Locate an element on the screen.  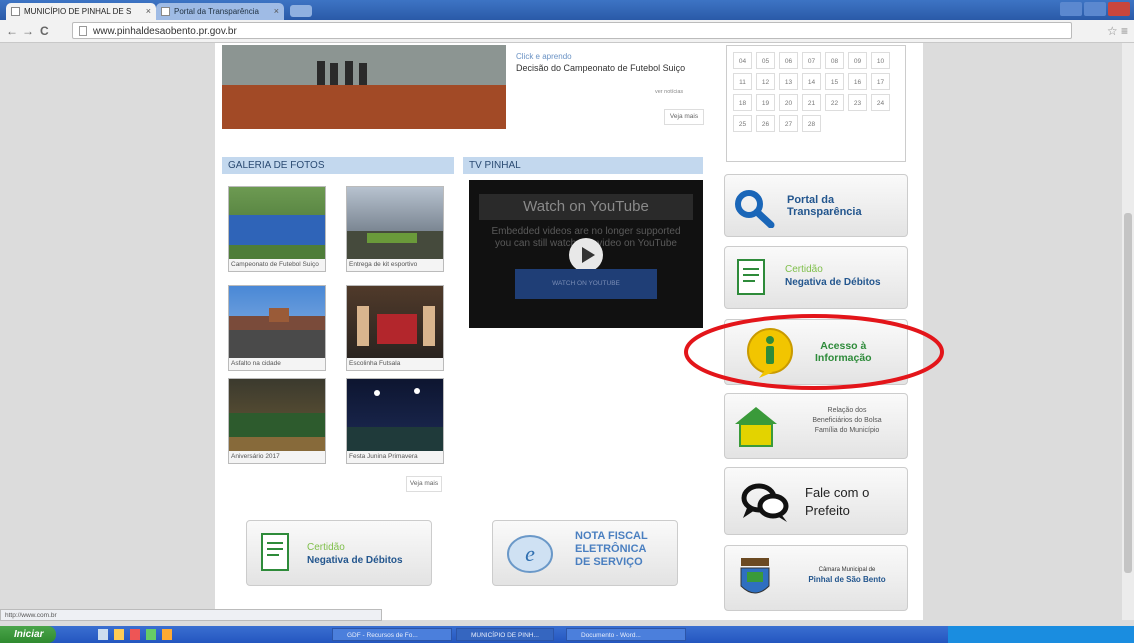
tab-label: Portal da Transparência is located at coordinates (216, 11).